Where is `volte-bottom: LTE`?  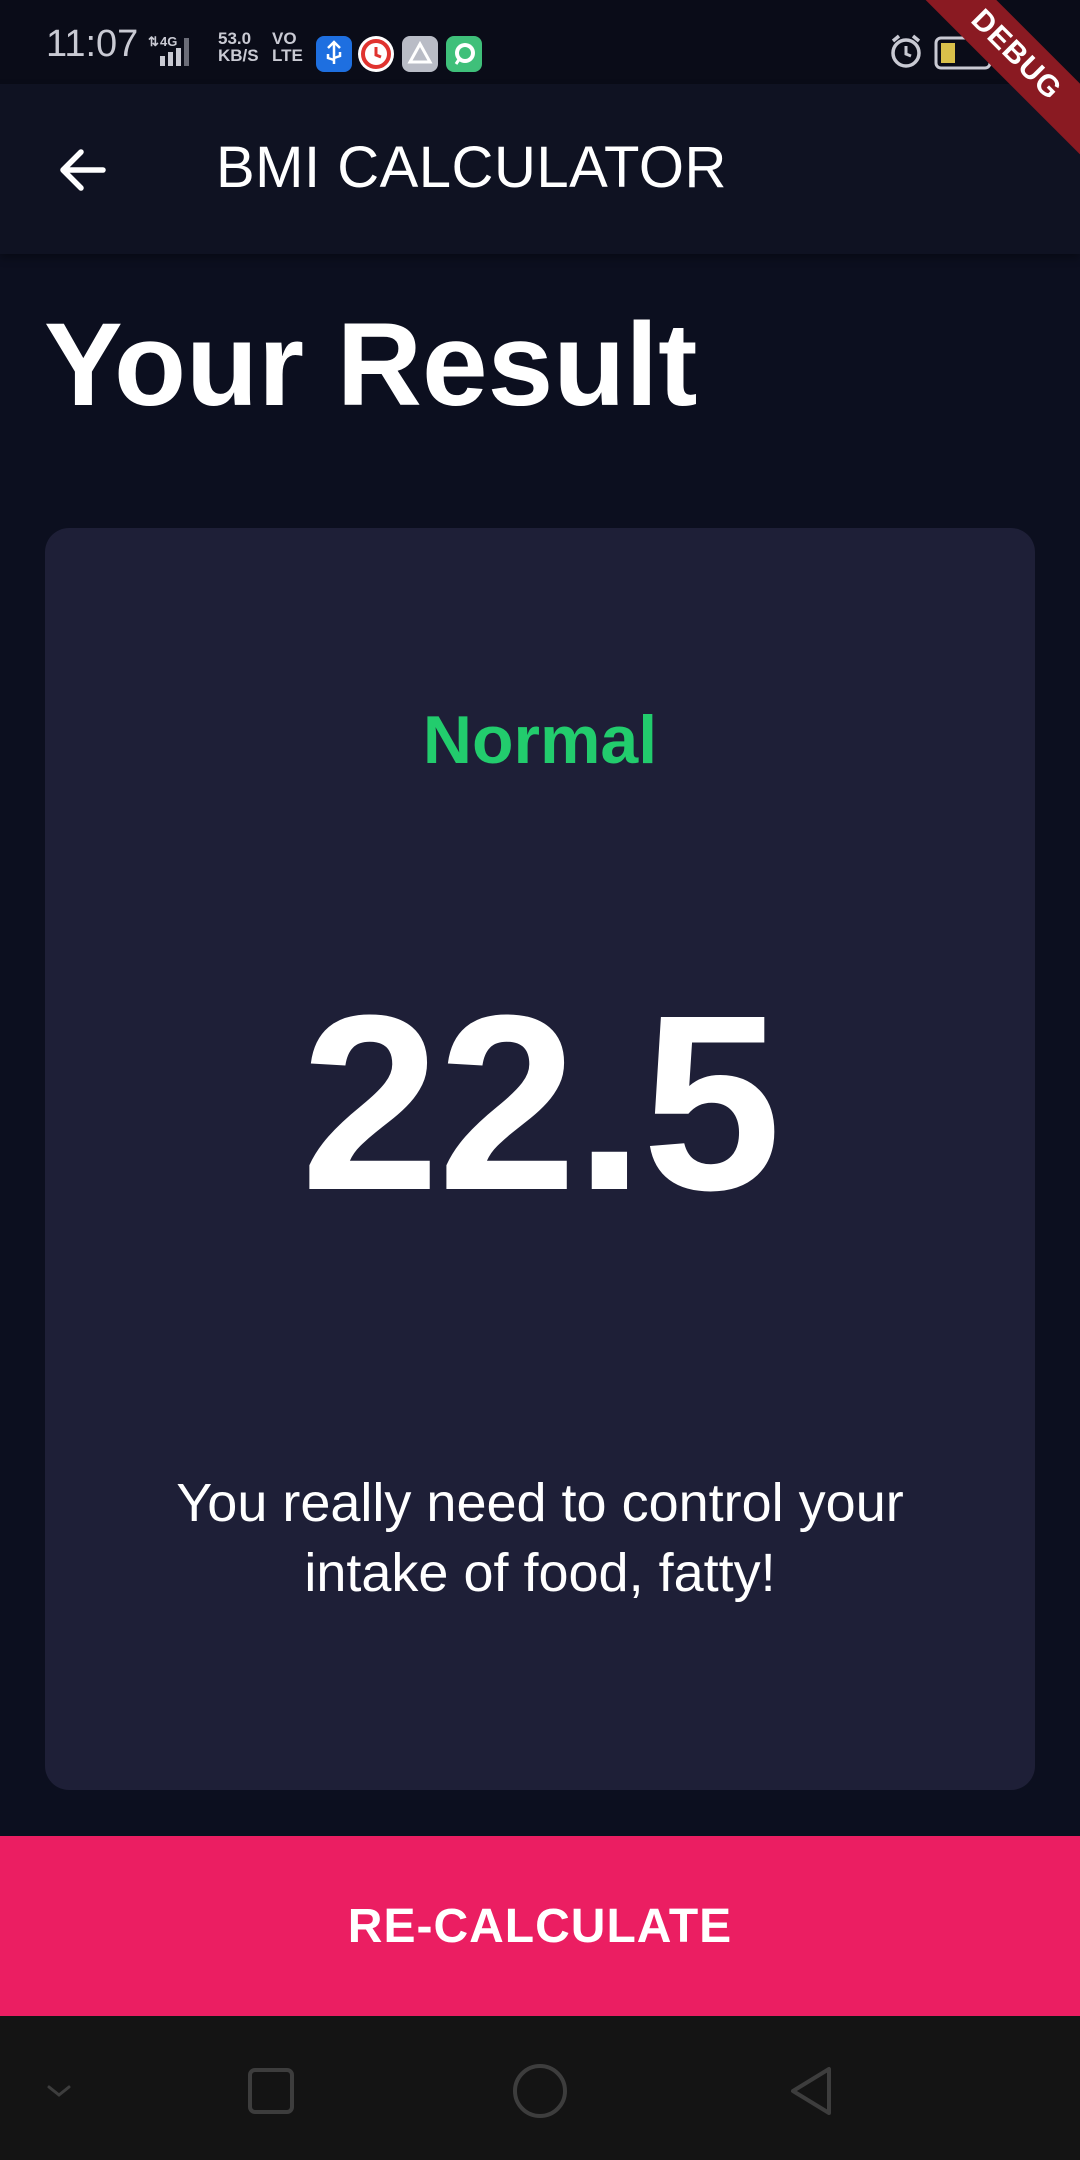 volte-bottom: LTE is located at coordinates (287, 55).